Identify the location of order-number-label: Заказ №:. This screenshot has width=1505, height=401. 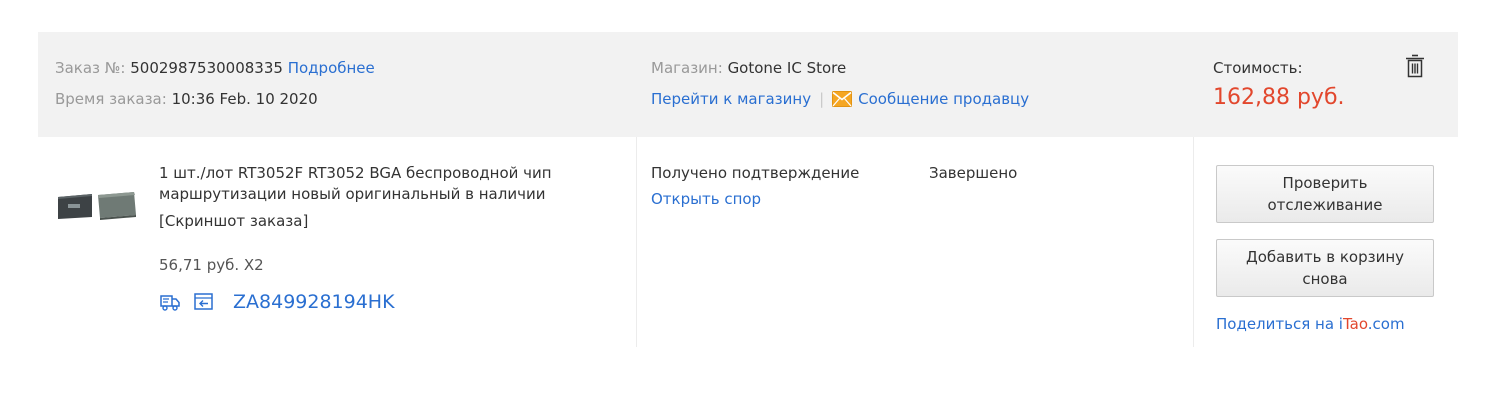
(93, 68).